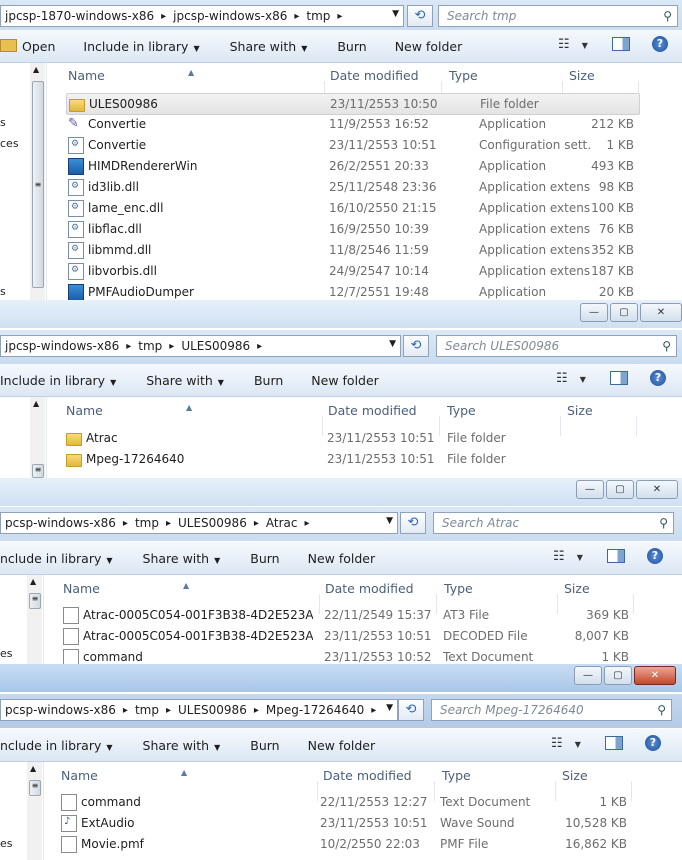 Image resolution: width=682 pixels, height=860 pixels. Describe the element at coordinates (282, 523) in the screenshot. I see `breadcrumb-item: Atrac` at that location.